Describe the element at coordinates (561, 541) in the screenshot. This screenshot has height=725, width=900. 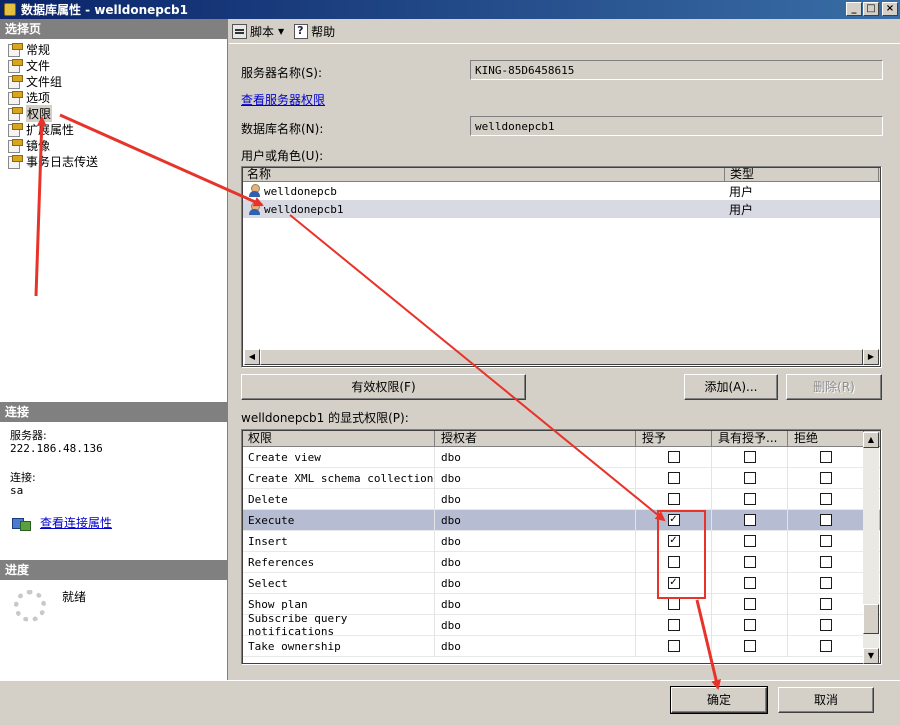
I see `permission-row: Insert dbo ✓` at that location.